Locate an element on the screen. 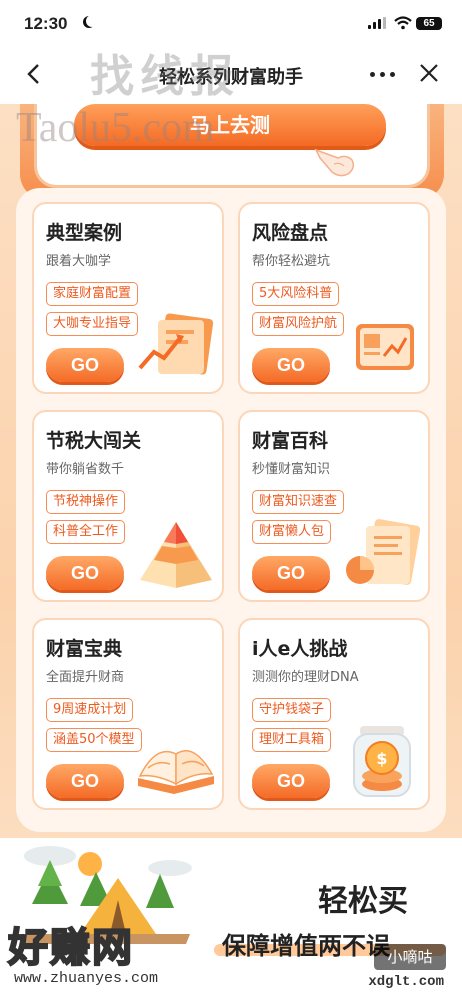 Image resolution: width=462 pixels, height=1000 pixels. signal-icon is located at coordinates (378, 23).